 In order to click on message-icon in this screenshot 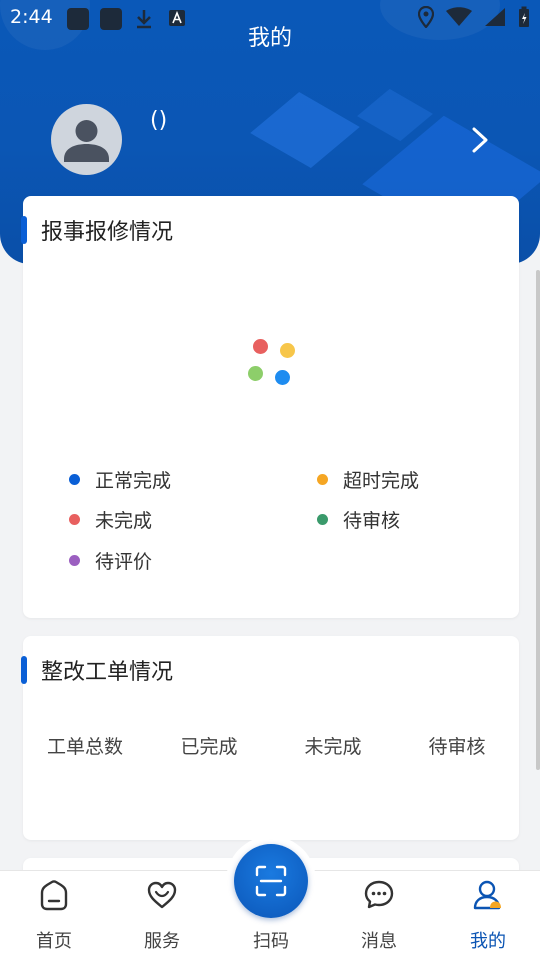, I will do `click(379, 894)`.